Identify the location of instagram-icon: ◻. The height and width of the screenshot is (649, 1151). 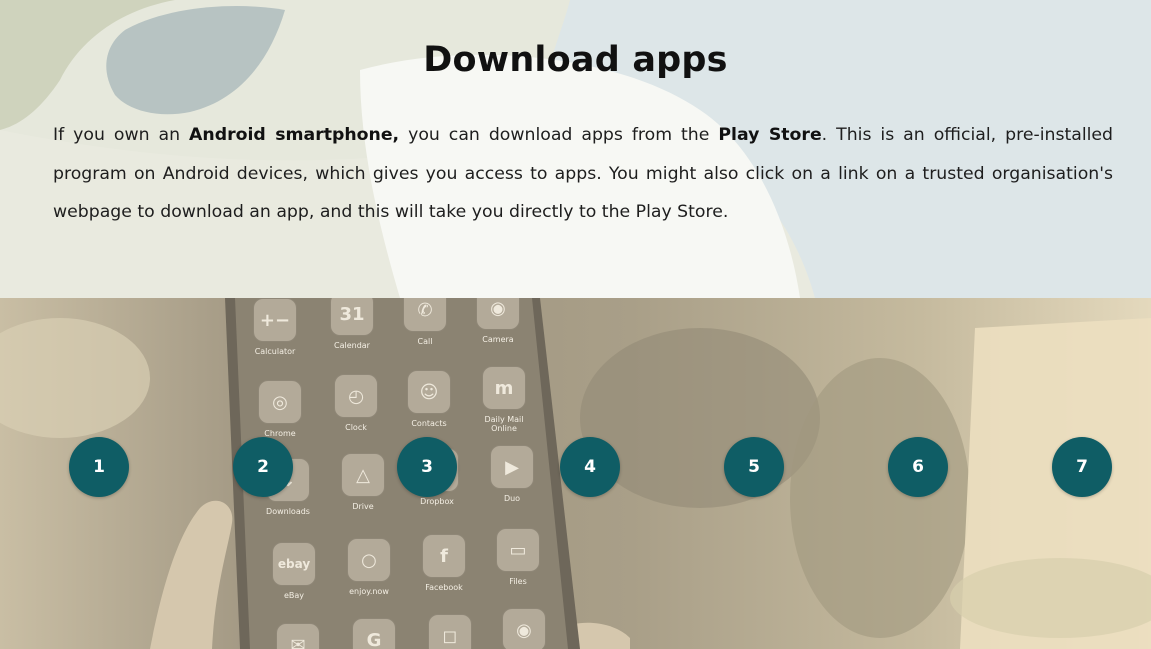
(450, 631).